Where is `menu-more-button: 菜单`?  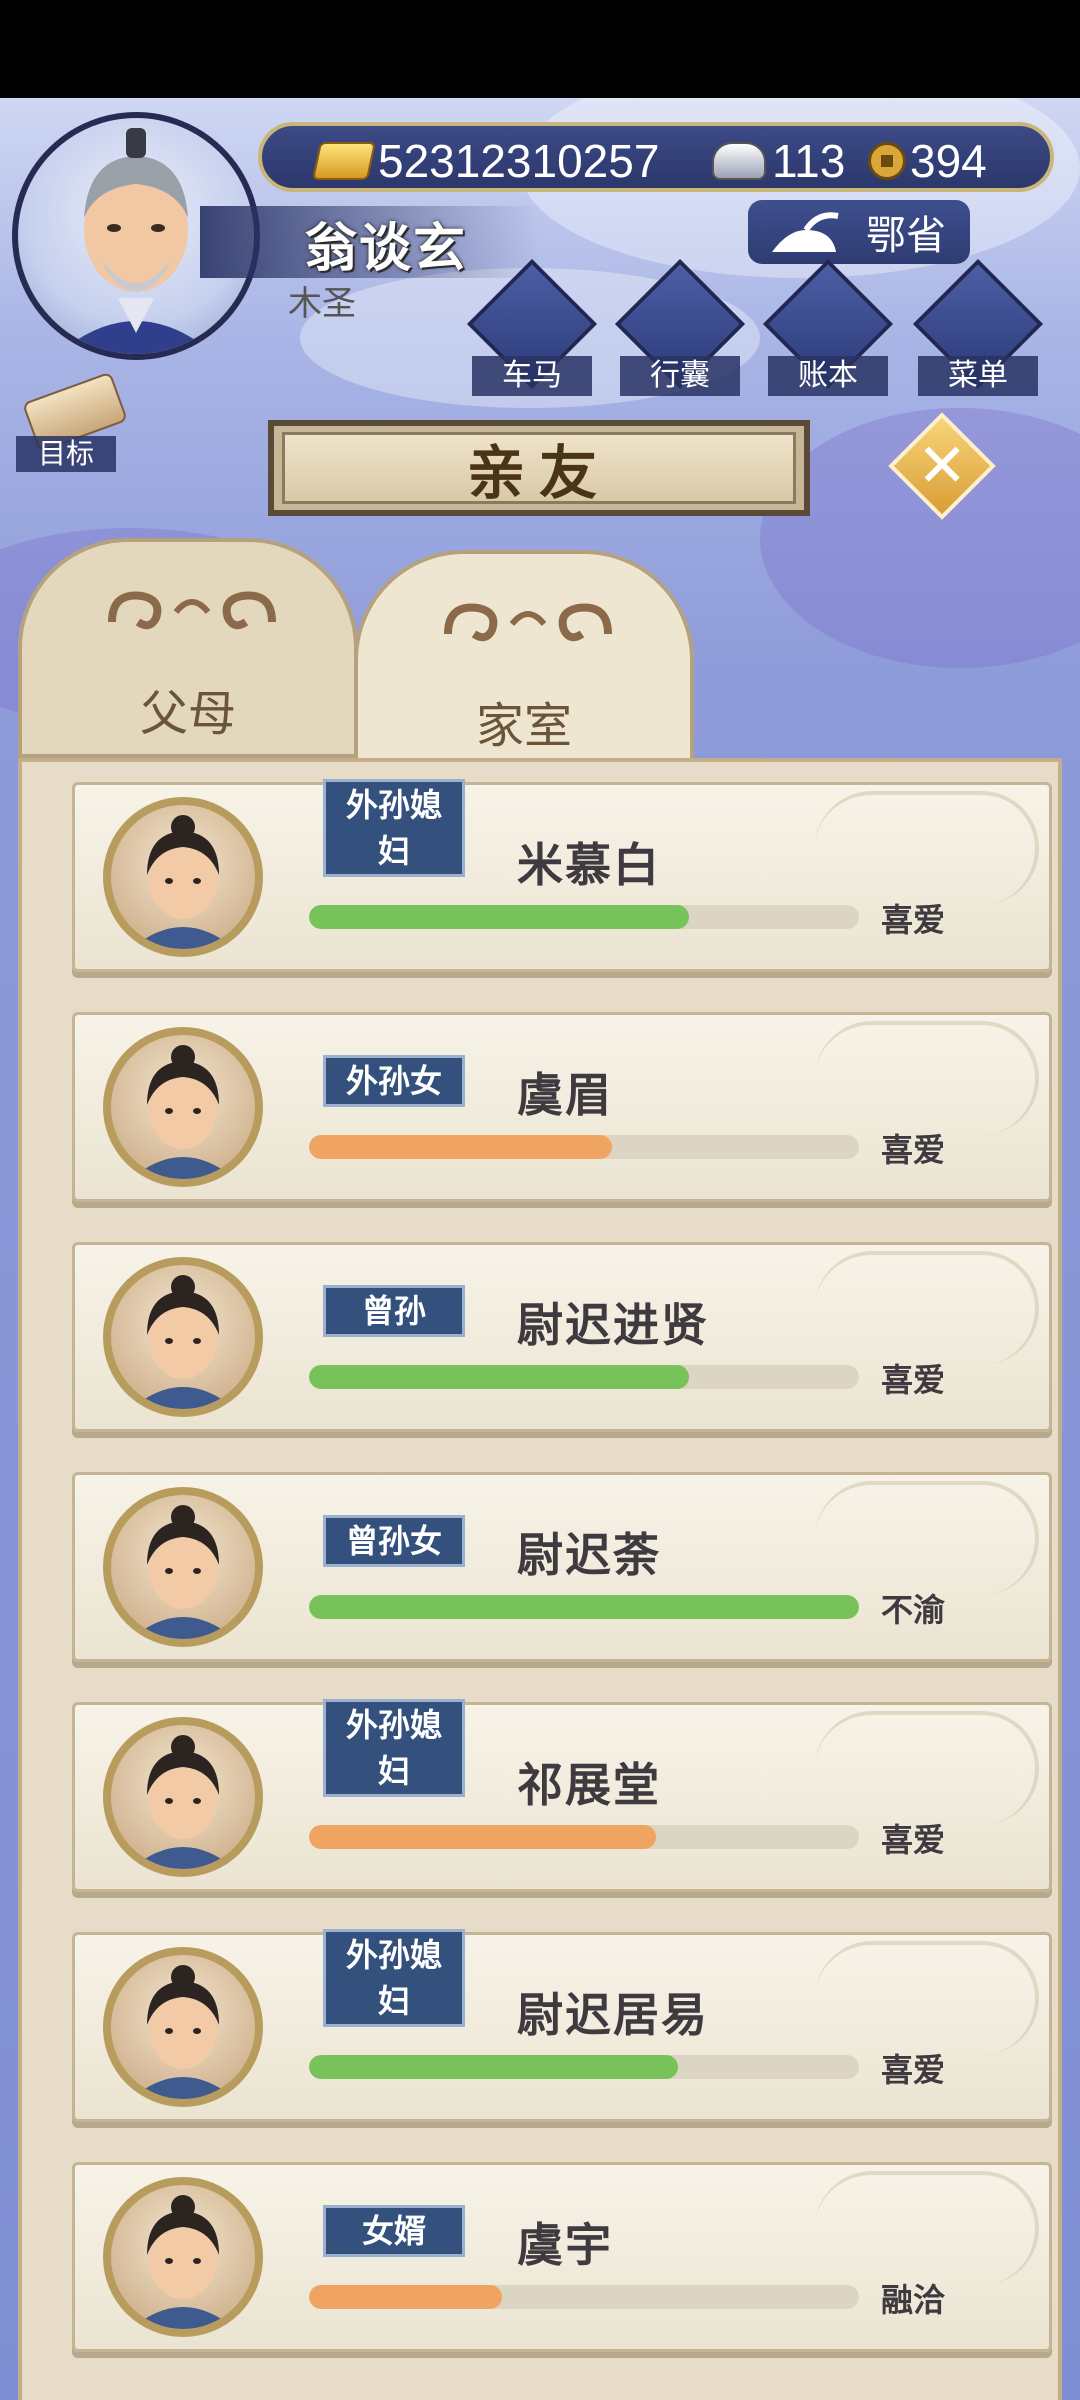
menu-more-button: 菜单 is located at coordinates (978, 329).